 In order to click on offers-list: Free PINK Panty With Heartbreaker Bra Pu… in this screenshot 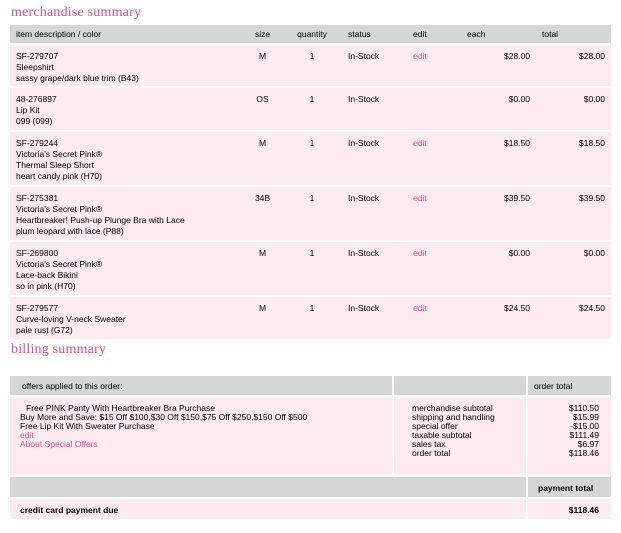, I will do `click(205, 426)`.